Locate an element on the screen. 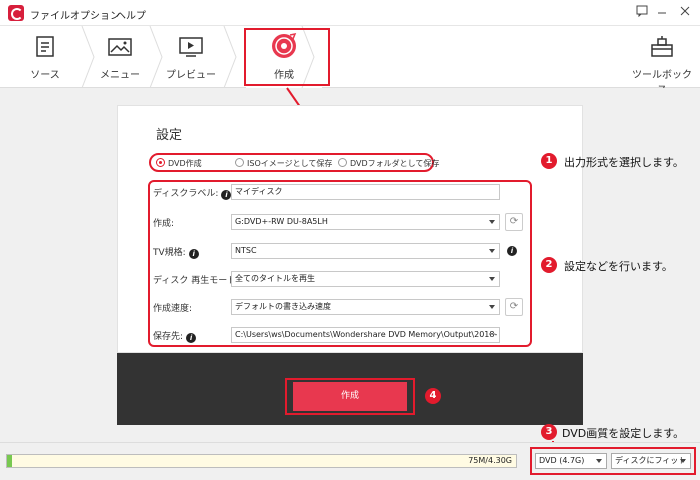  radio-save-iso: ISOイメージとして保存 is located at coordinates (283, 163).